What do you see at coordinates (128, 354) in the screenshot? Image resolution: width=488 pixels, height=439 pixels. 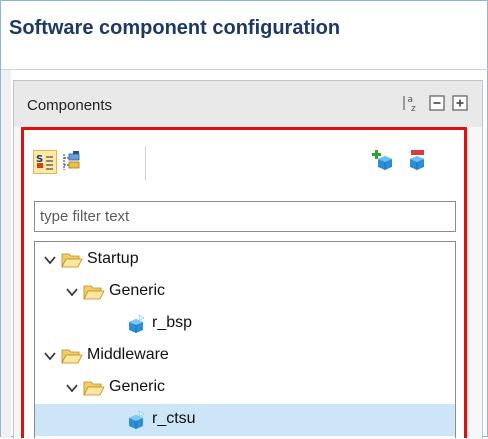 I see `tree-item-label: Middleware` at bounding box center [128, 354].